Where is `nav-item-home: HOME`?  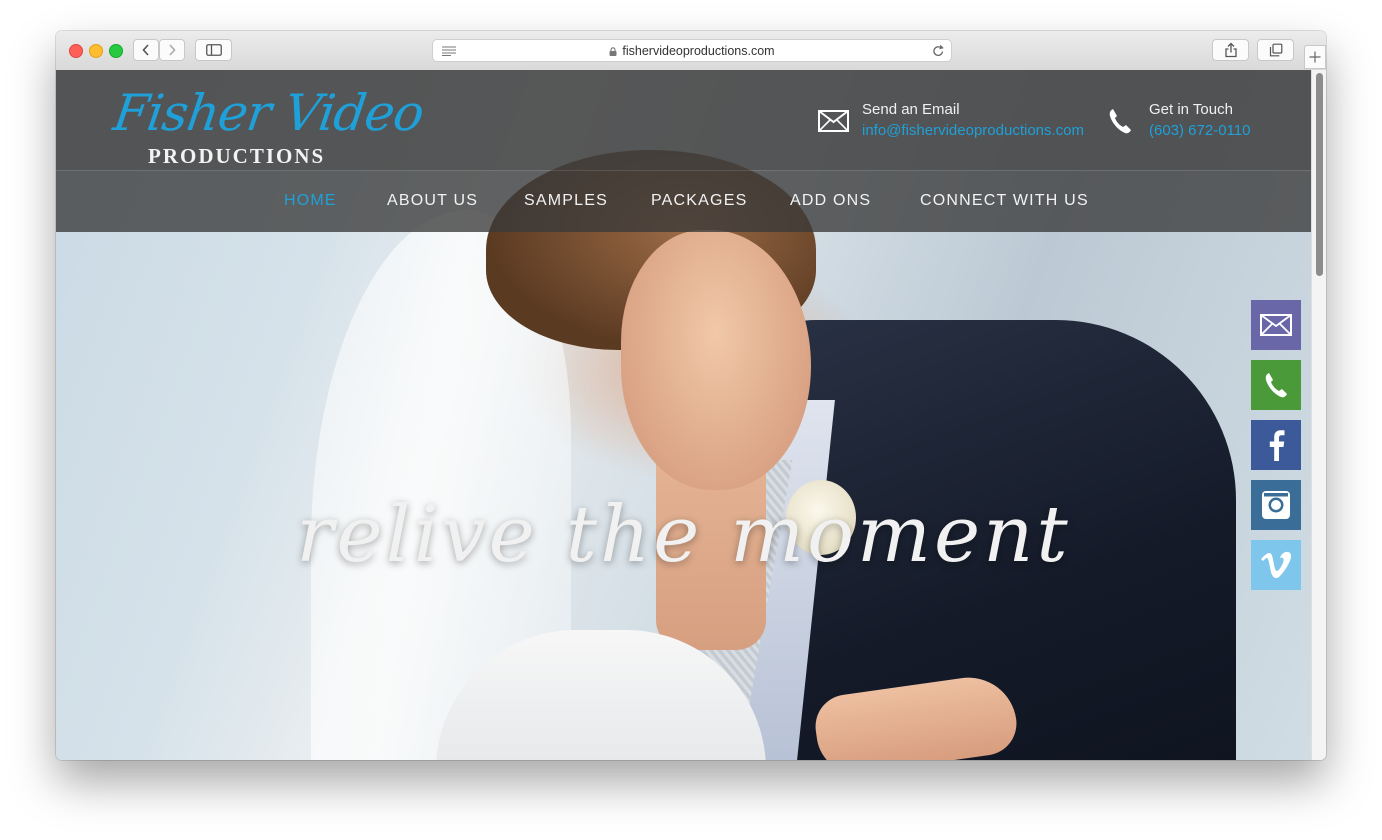 nav-item-home: HOME is located at coordinates (310, 201).